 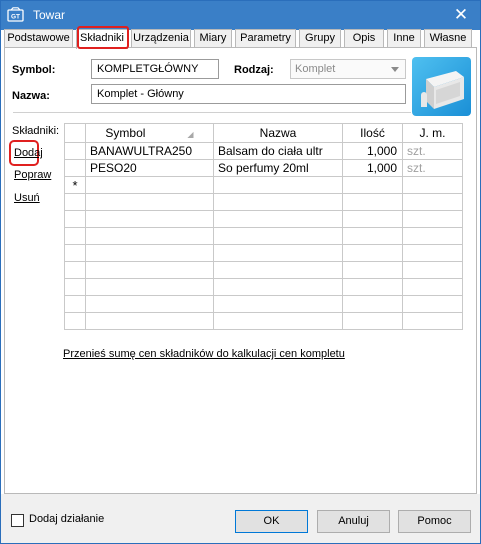 What do you see at coordinates (66, 519) in the screenshot?
I see `dodaj-dzialanie-label: Dodaj działanie` at bounding box center [66, 519].